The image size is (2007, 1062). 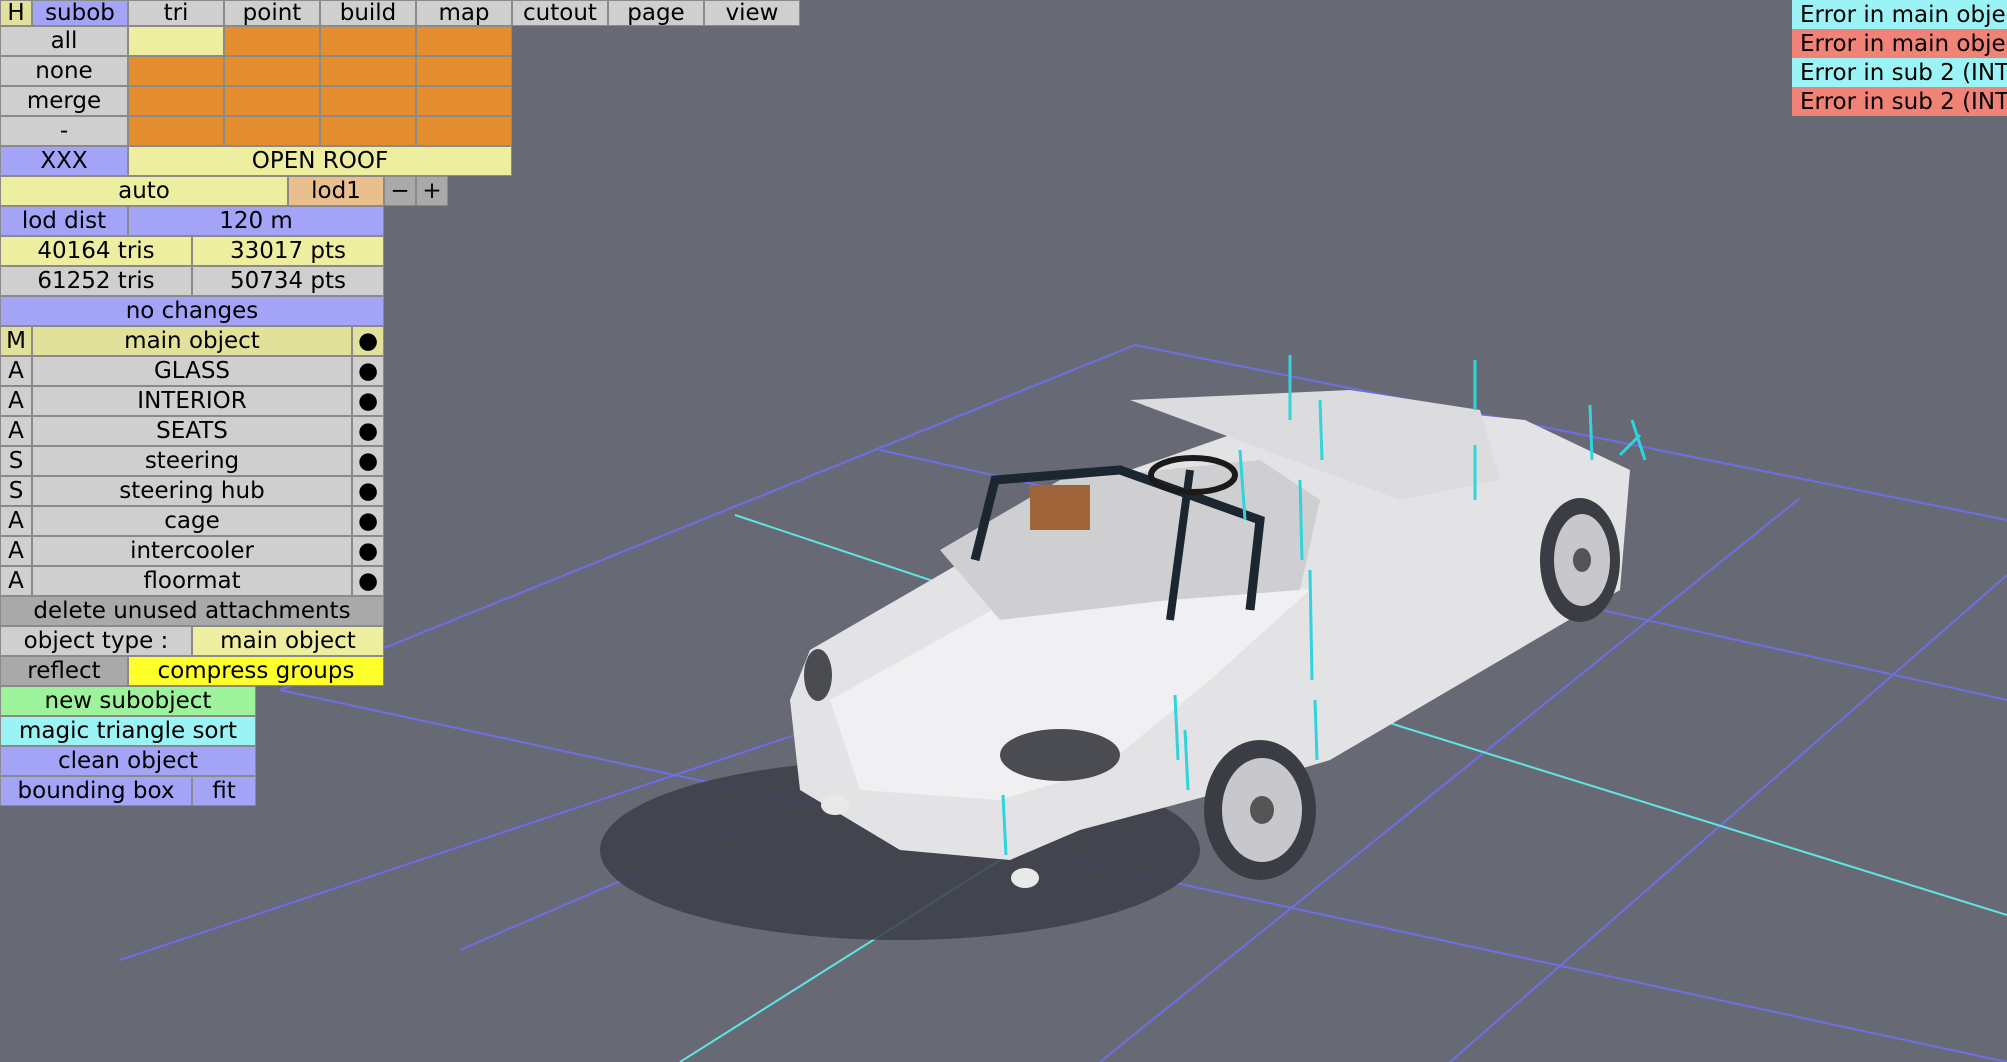 I want to click on magic-triangle-sort-button: magic triangle sort, so click(x=128, y=731).